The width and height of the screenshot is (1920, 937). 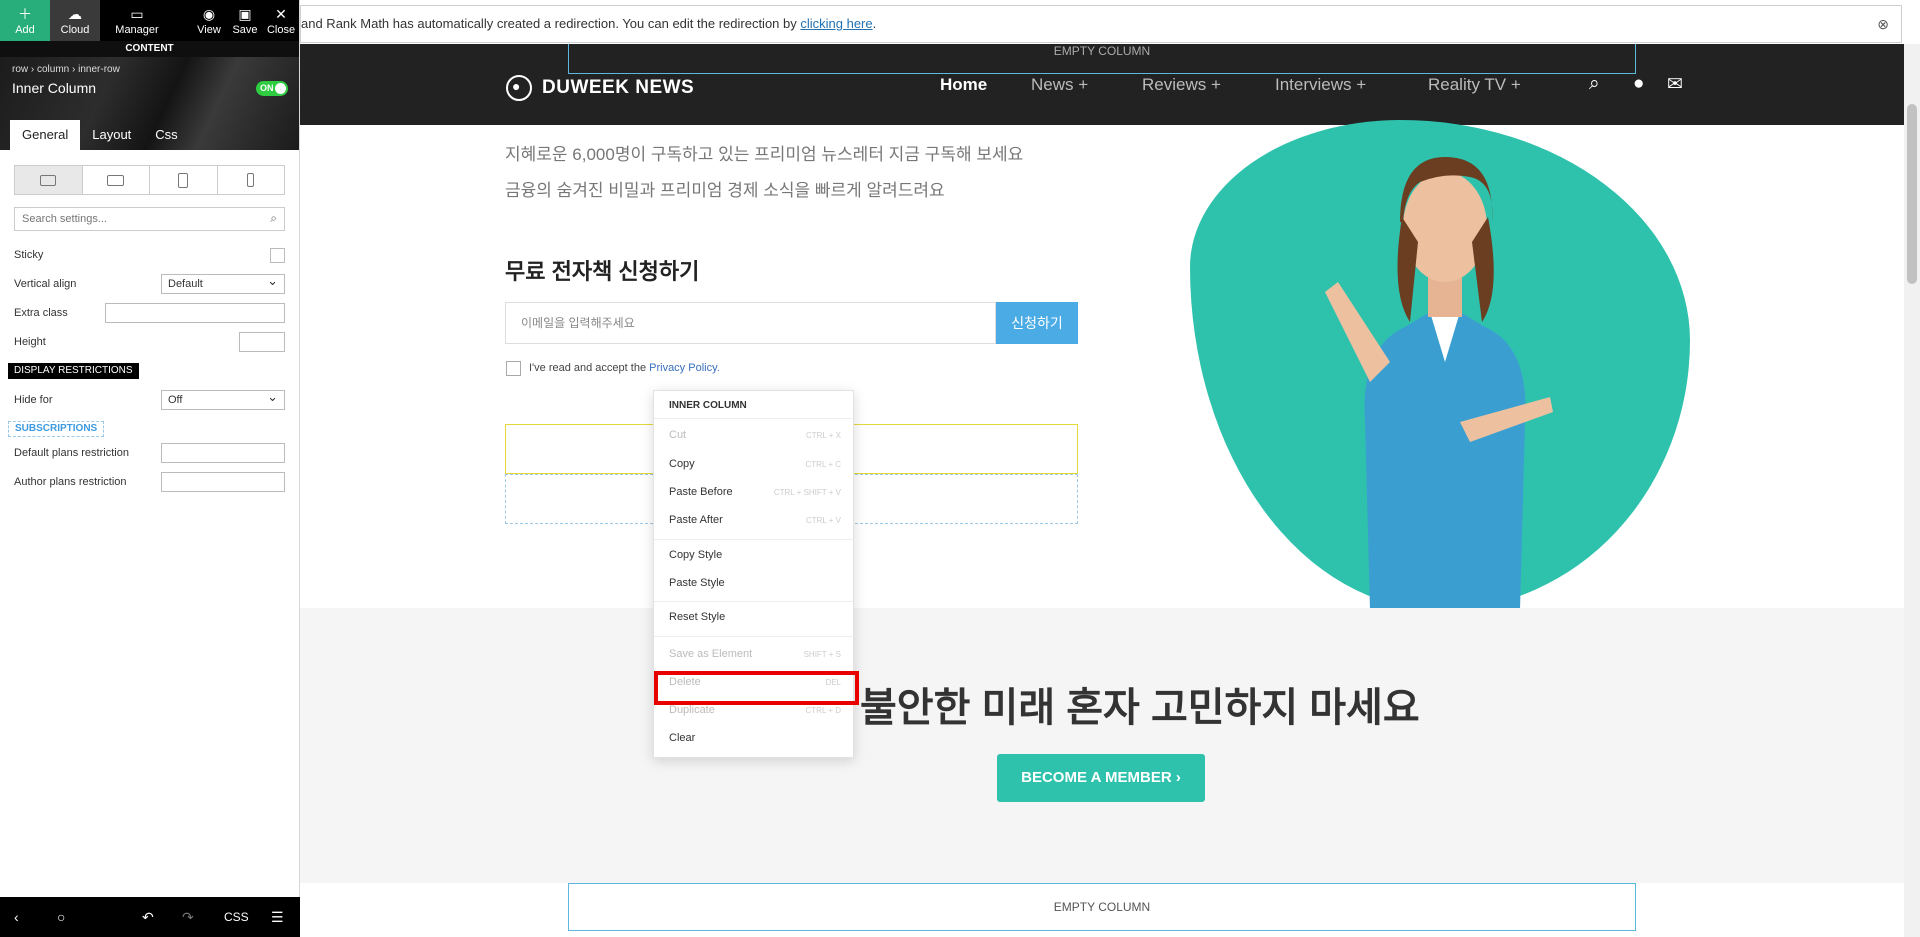 What do you see at coordinates (149, 283) in the screenshot?
I see `vertical-align-row: Vertical align Default` at bounding box center [149, 283].